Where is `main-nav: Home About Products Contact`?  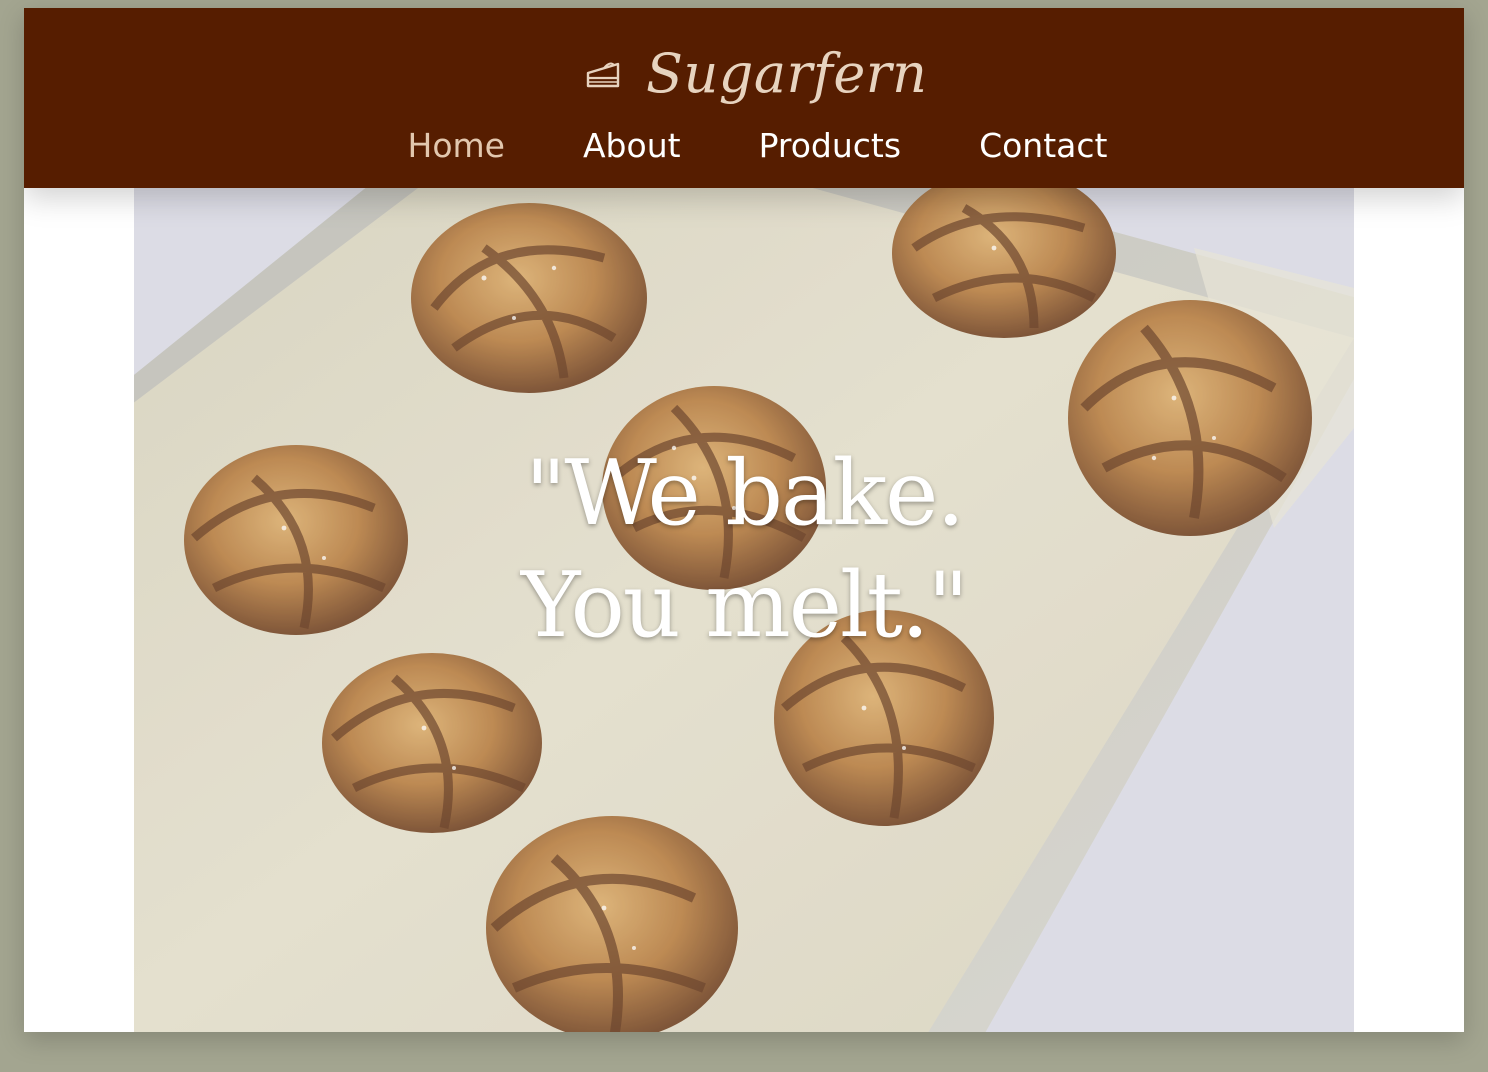
main-nav: Home About Products Contact is located at coordinates (744, 146).